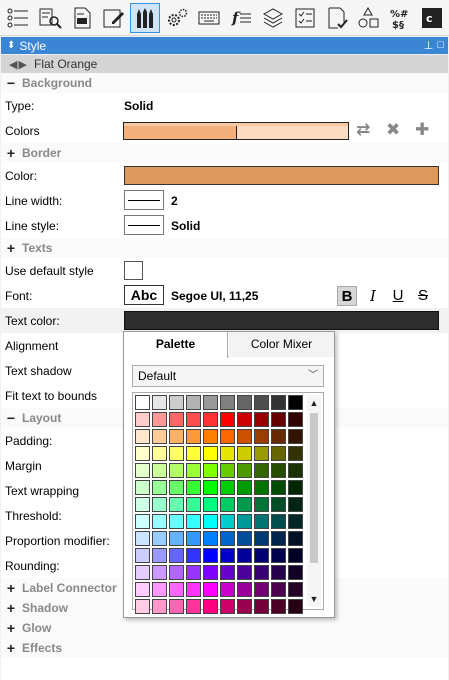 The height and width of the screenshot is (680, 449). Describe the element at coordinates (177, 18) in the screenshot. I see `settings-icon` at that location.